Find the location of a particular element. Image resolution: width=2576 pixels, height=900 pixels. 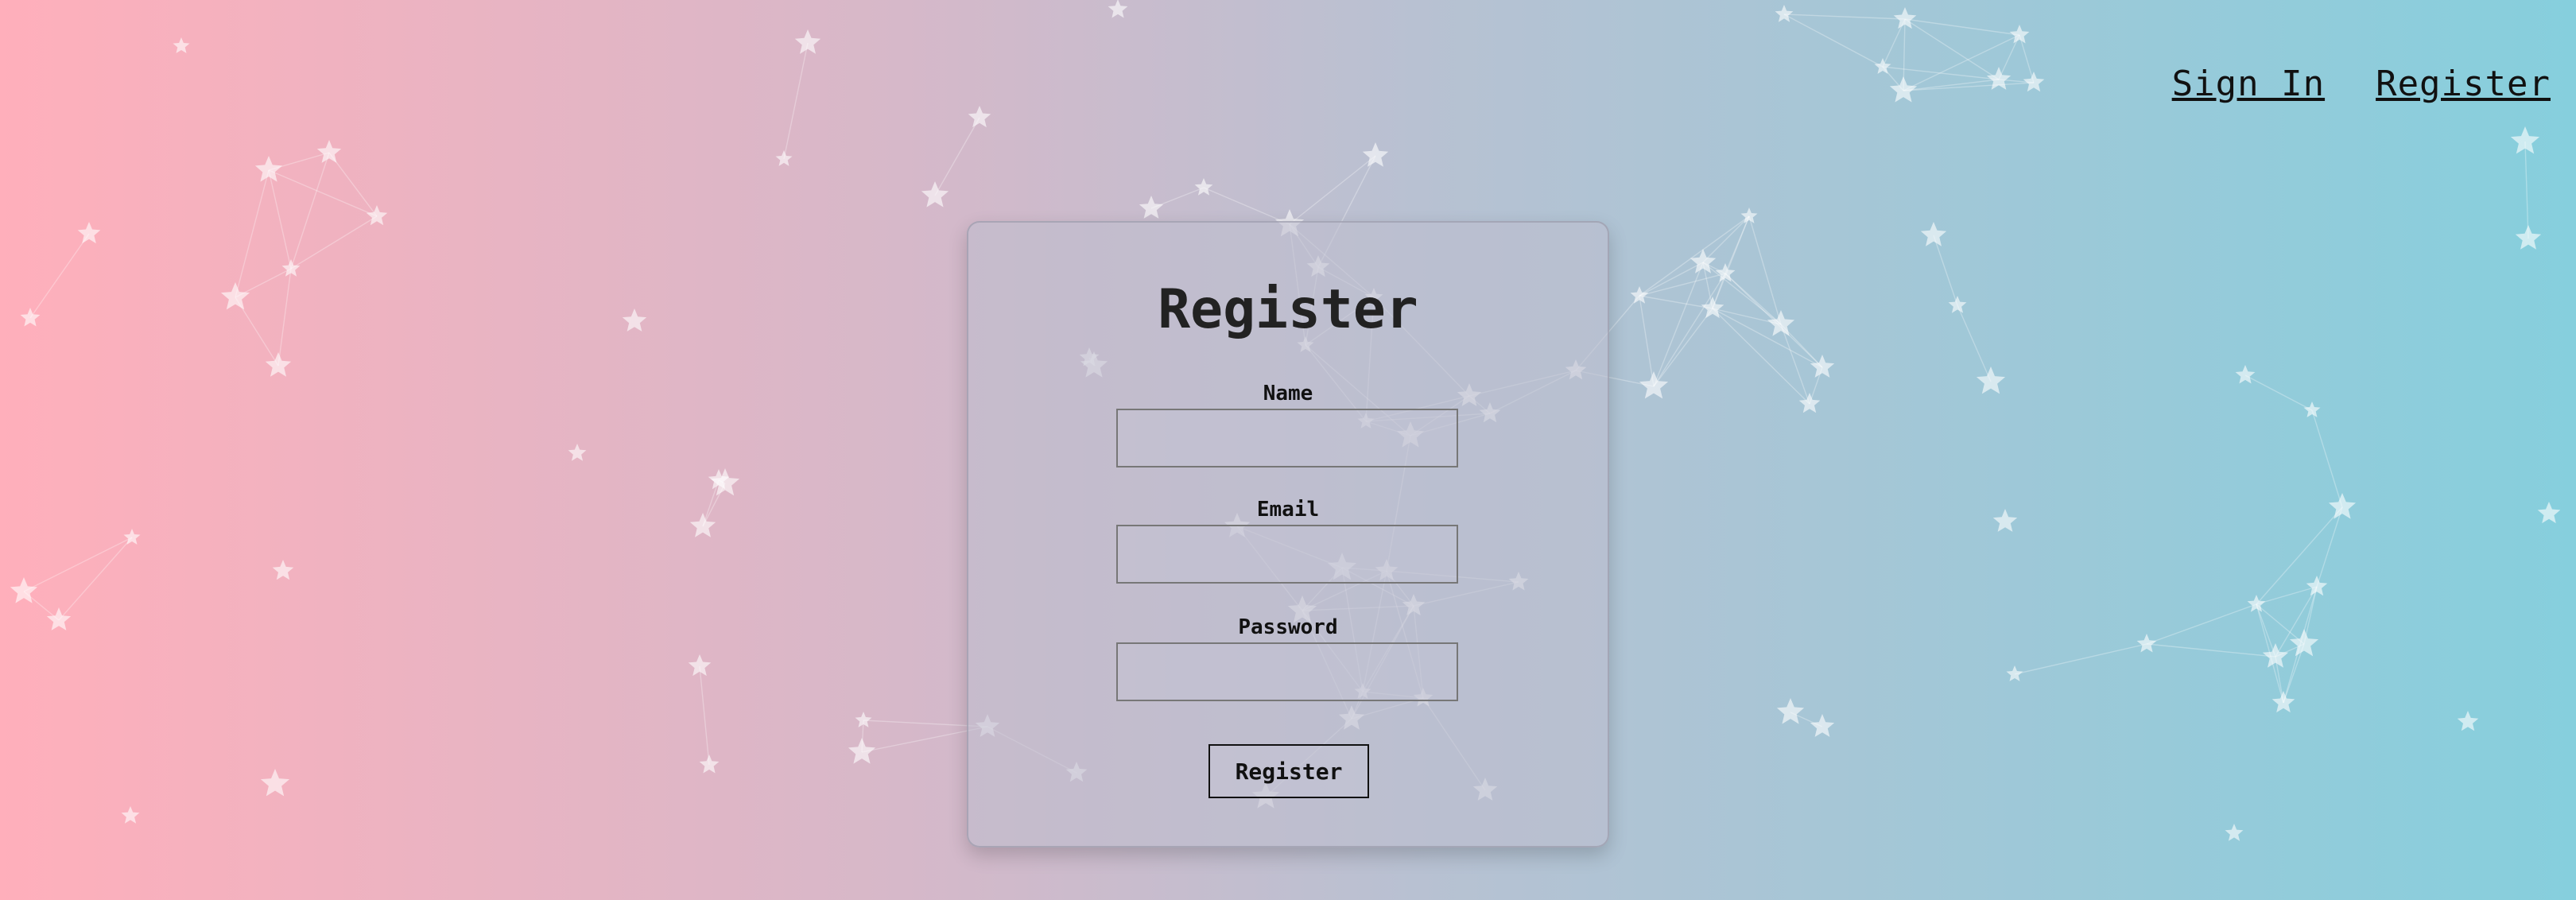

password-label: Password is located at coordinates (1288, 627).